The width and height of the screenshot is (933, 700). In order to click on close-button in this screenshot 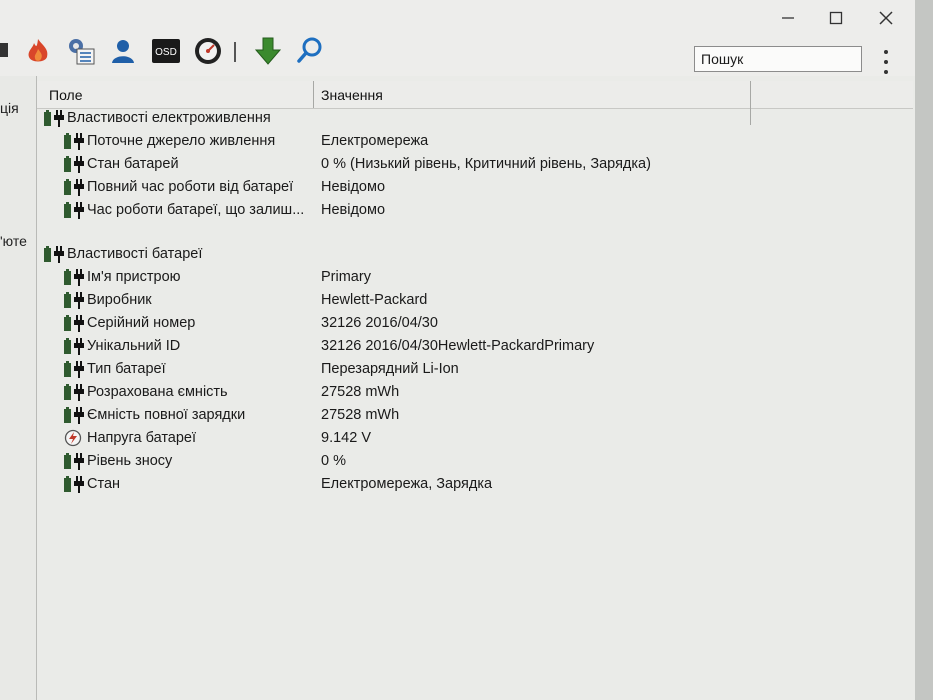, I will do `click(886, 18)`.